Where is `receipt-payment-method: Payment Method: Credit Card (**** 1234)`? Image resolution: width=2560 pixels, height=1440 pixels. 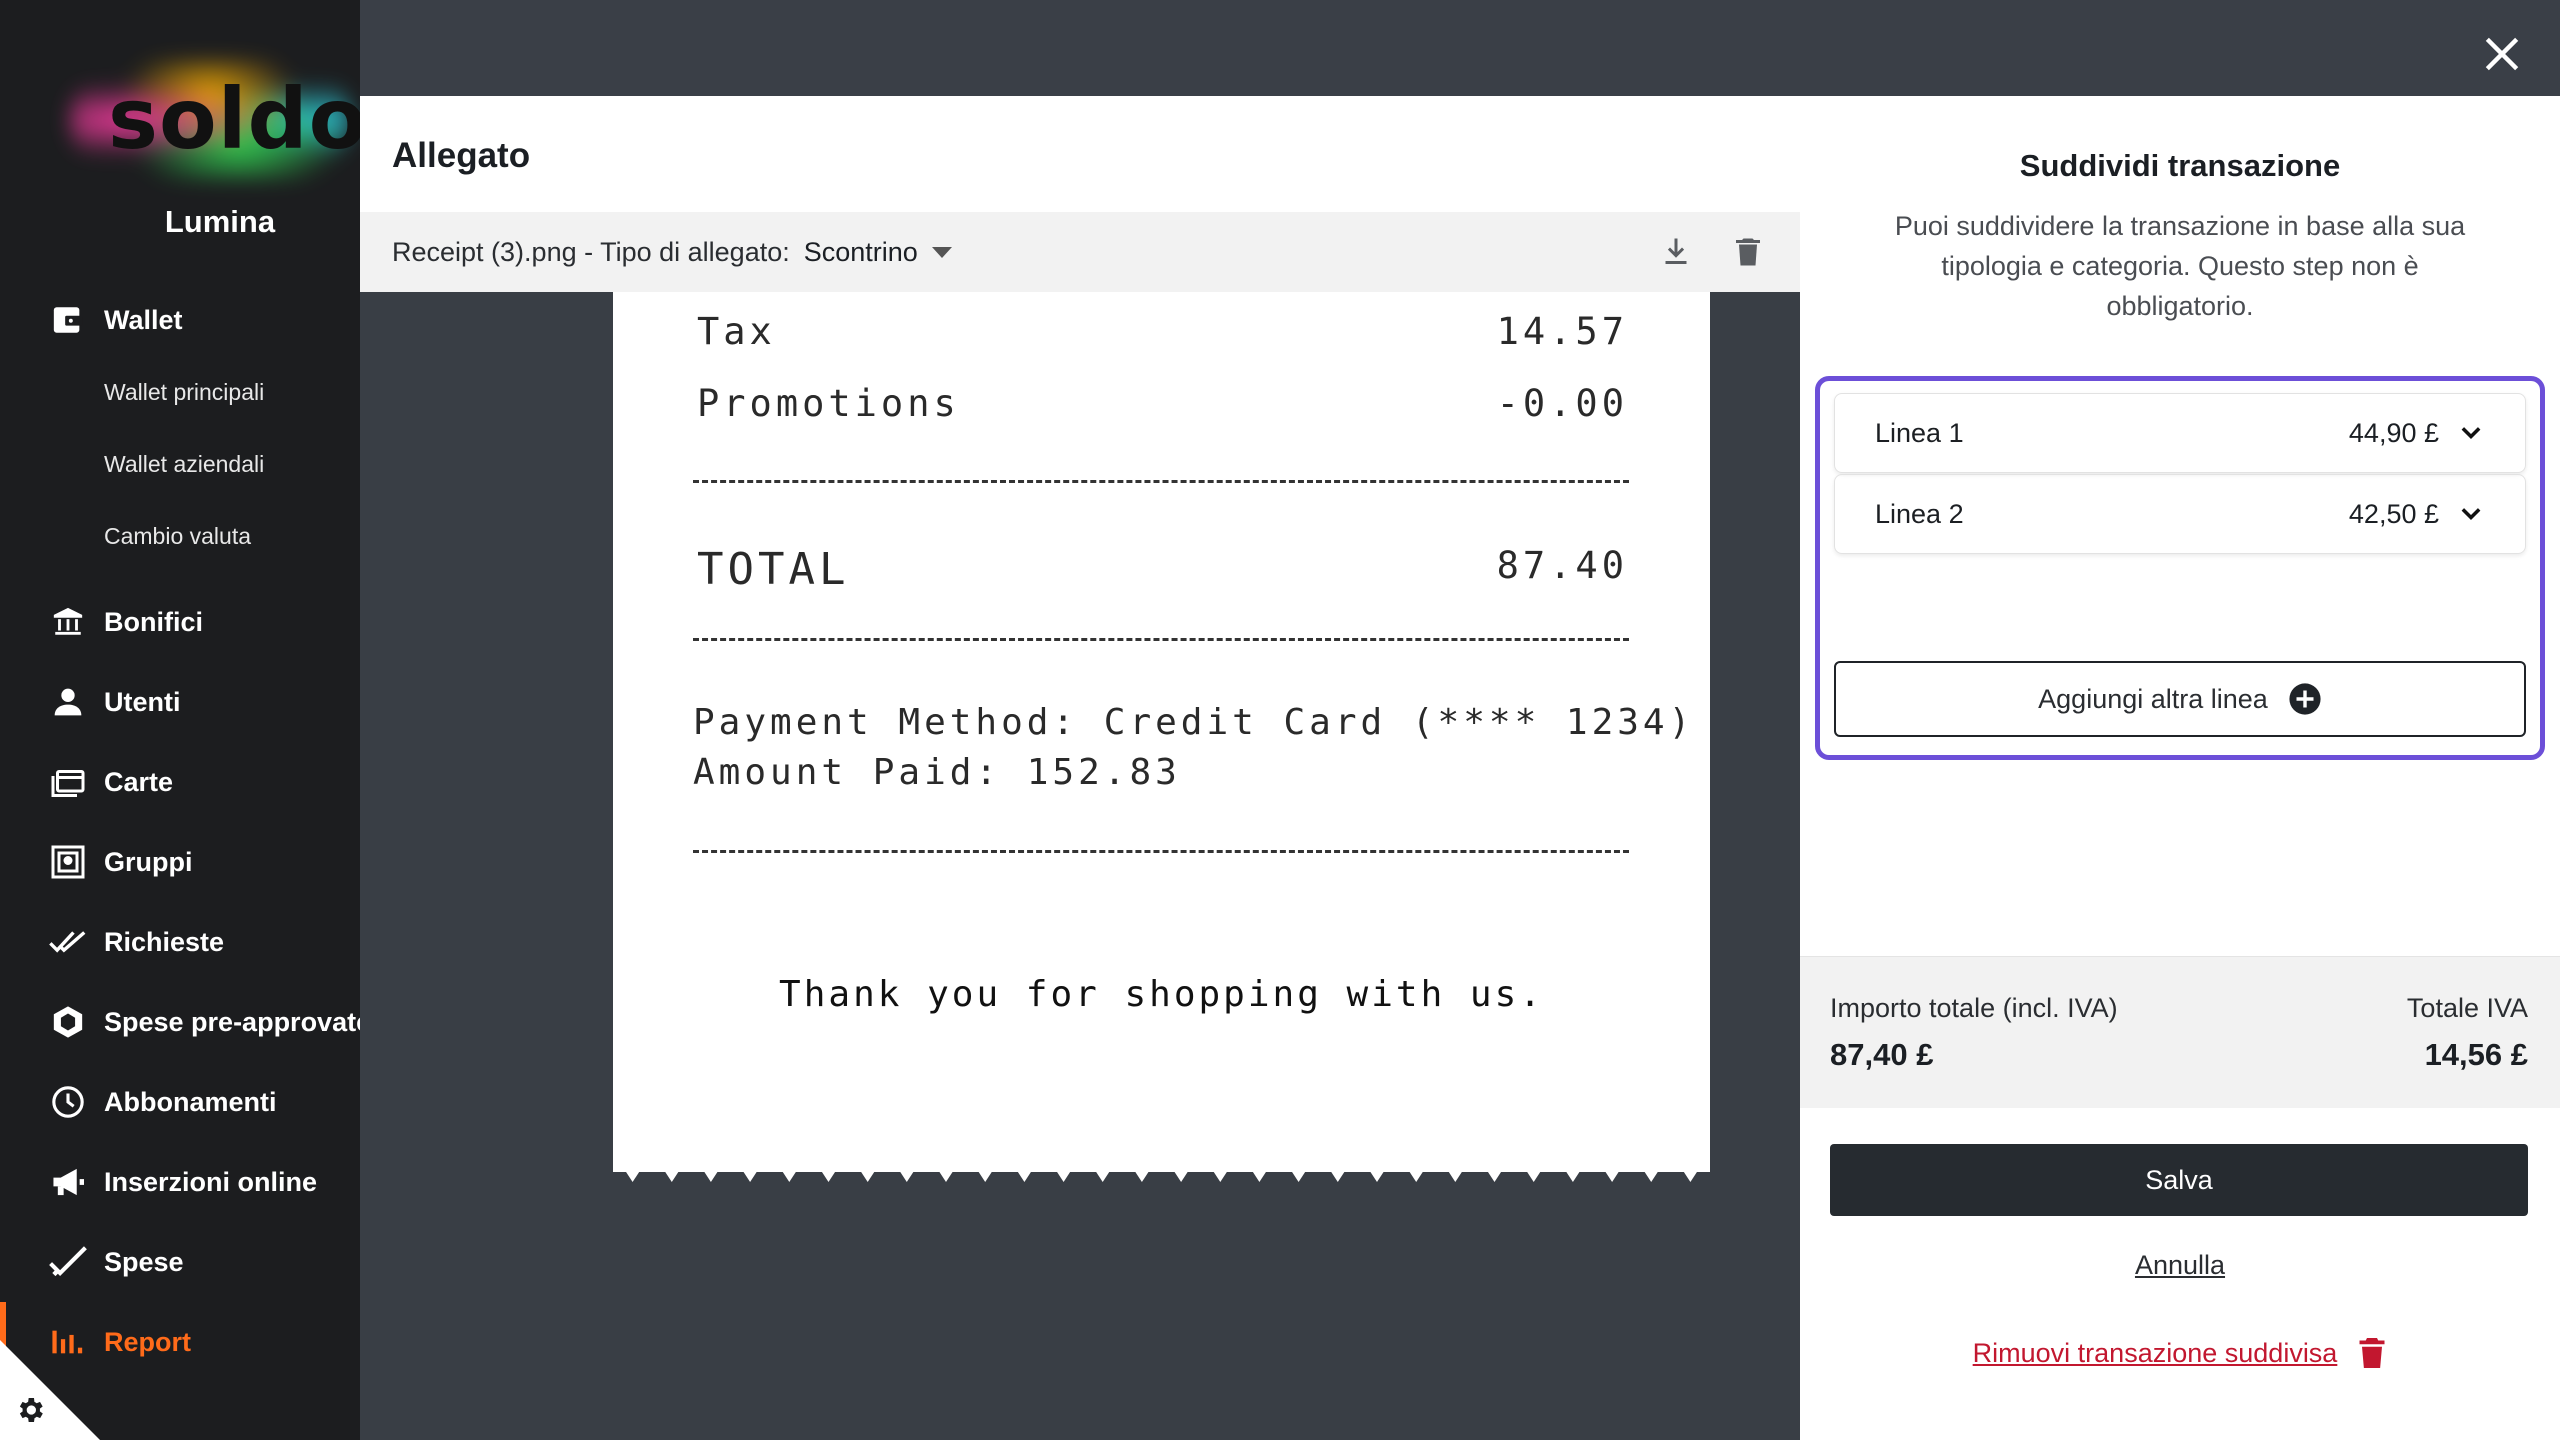 receipt-payment-method: Payment Method: Credit Card (**** 1234) is located at coordinates (1194, 722).